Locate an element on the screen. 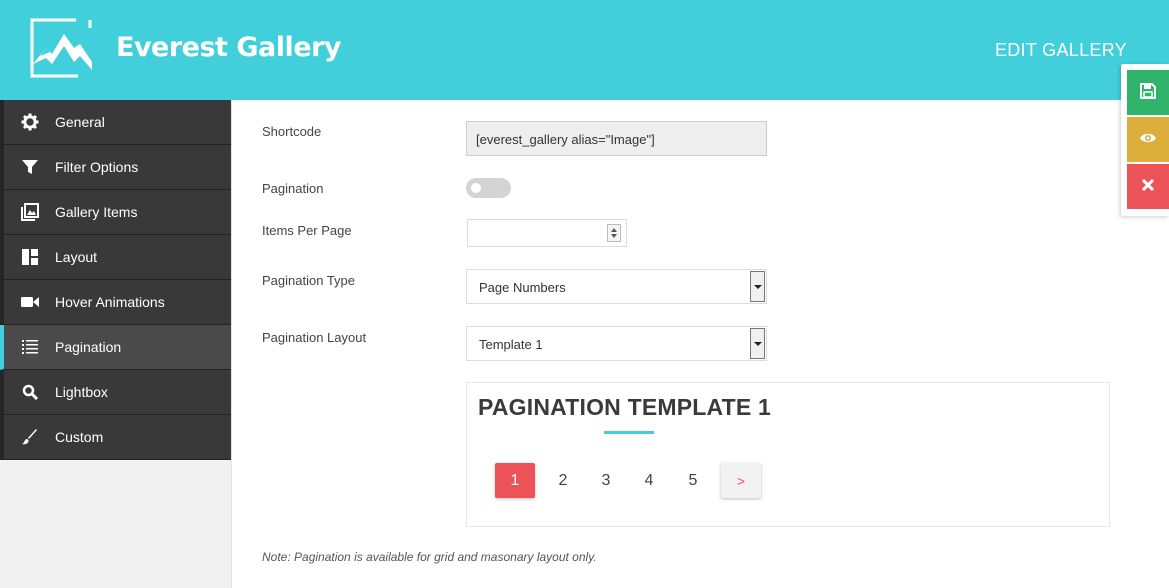 Image resolution: width=1169 pixels, height=588 pixels. save-icon is located at coordinates (1148, 92).